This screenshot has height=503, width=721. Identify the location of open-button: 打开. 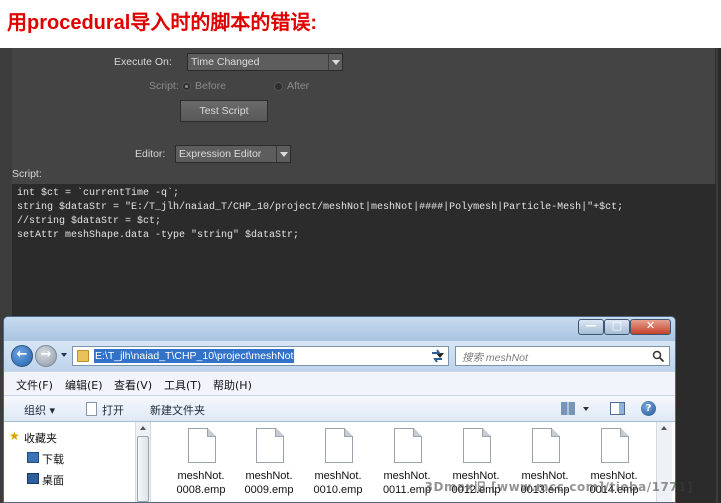
(113, 410).